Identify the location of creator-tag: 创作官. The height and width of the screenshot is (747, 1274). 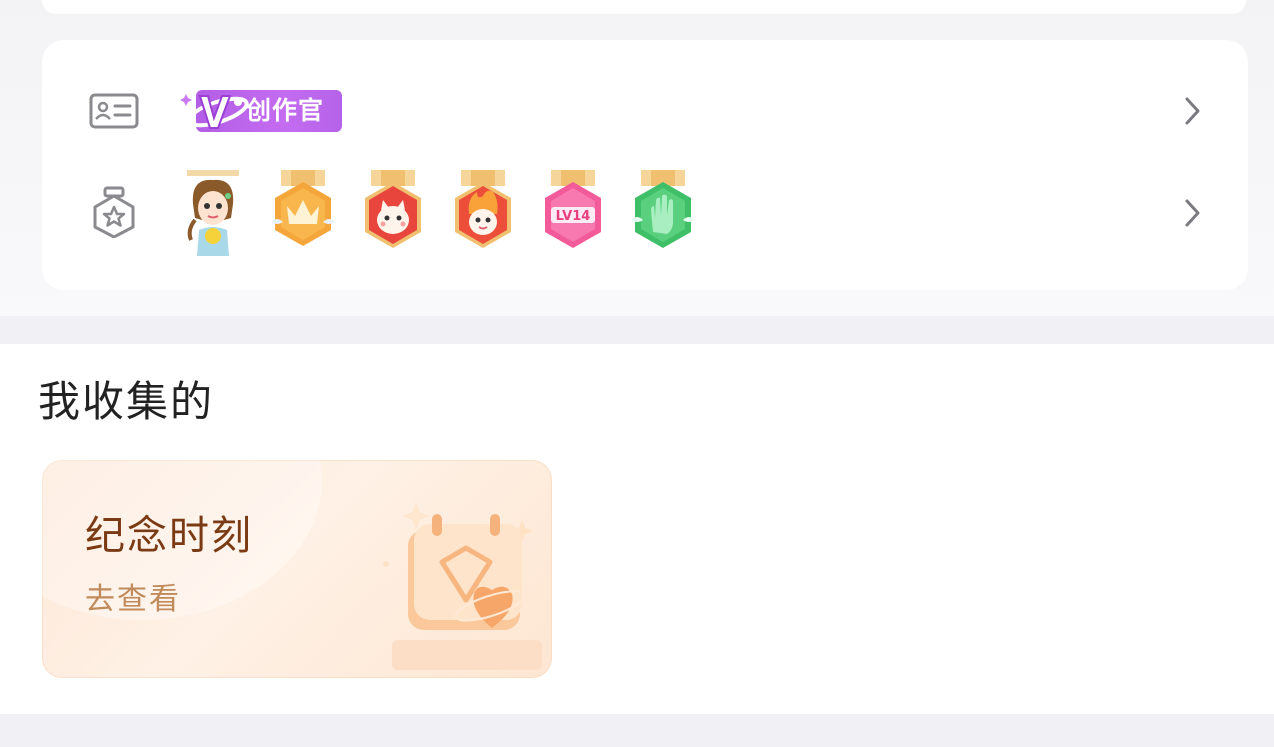
(260, 111).